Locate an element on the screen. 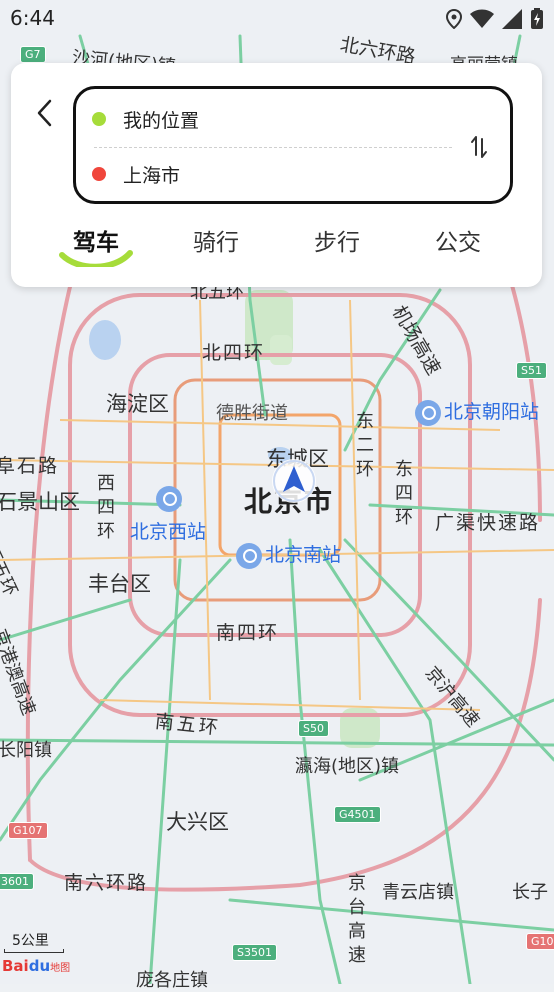 The image size is (554, 992). location-status-icon is located at coordinates (454, 19).